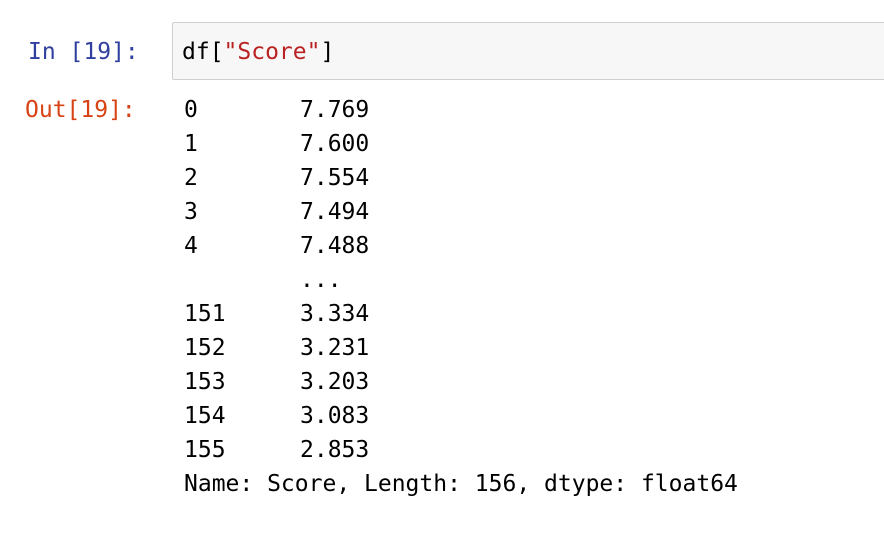  What do you see at coordinates (205, 314) in the screenshot?
I see `row-index: 151` at bounding box center [205, 314].